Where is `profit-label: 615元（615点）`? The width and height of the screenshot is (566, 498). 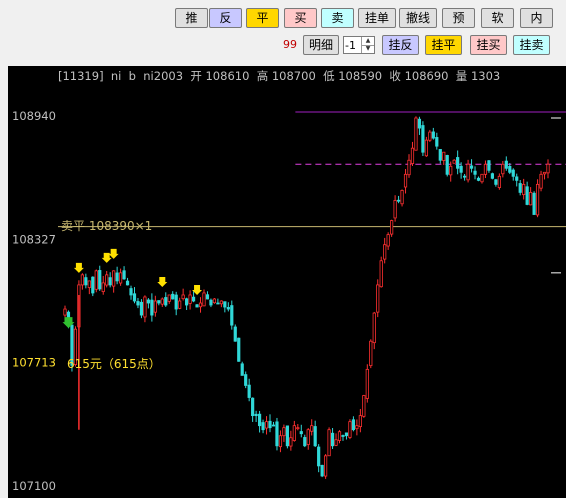 profit-label: 615元（615点） is located at coordinates (114, 364).